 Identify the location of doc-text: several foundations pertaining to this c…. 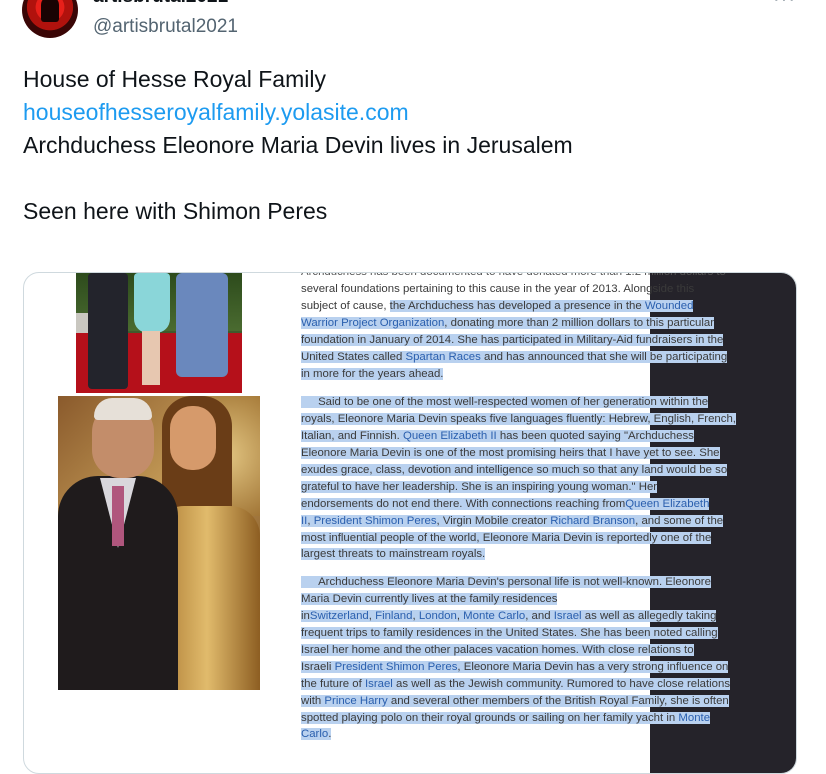
(498, 289).